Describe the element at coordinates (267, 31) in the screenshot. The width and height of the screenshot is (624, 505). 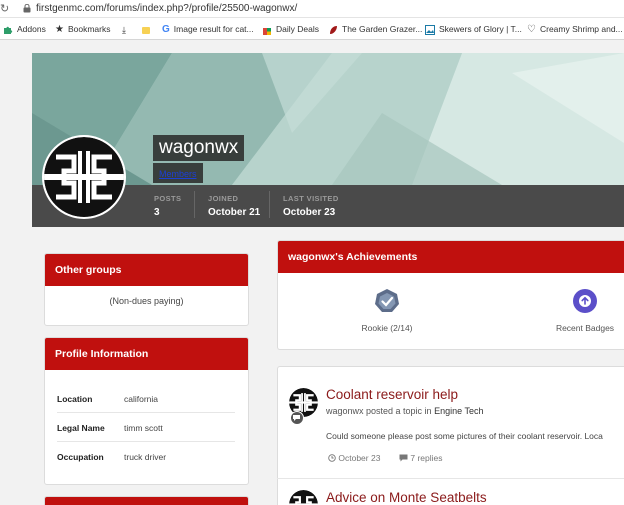
I see `shopping-bag-icon` at that location.